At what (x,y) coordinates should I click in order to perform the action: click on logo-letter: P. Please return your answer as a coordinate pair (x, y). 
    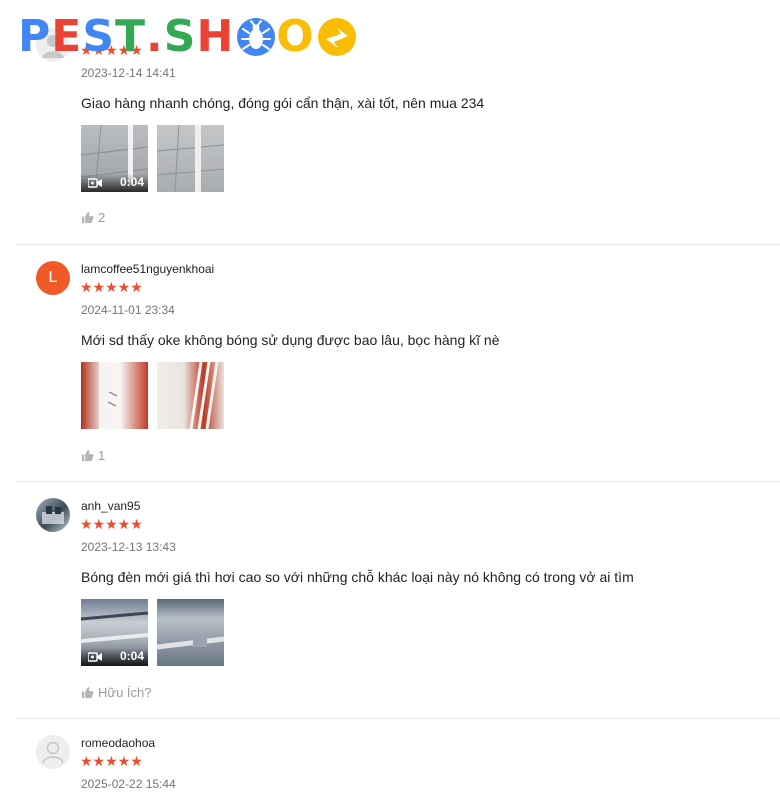
    Looking at the image, I should click on (35, 36).